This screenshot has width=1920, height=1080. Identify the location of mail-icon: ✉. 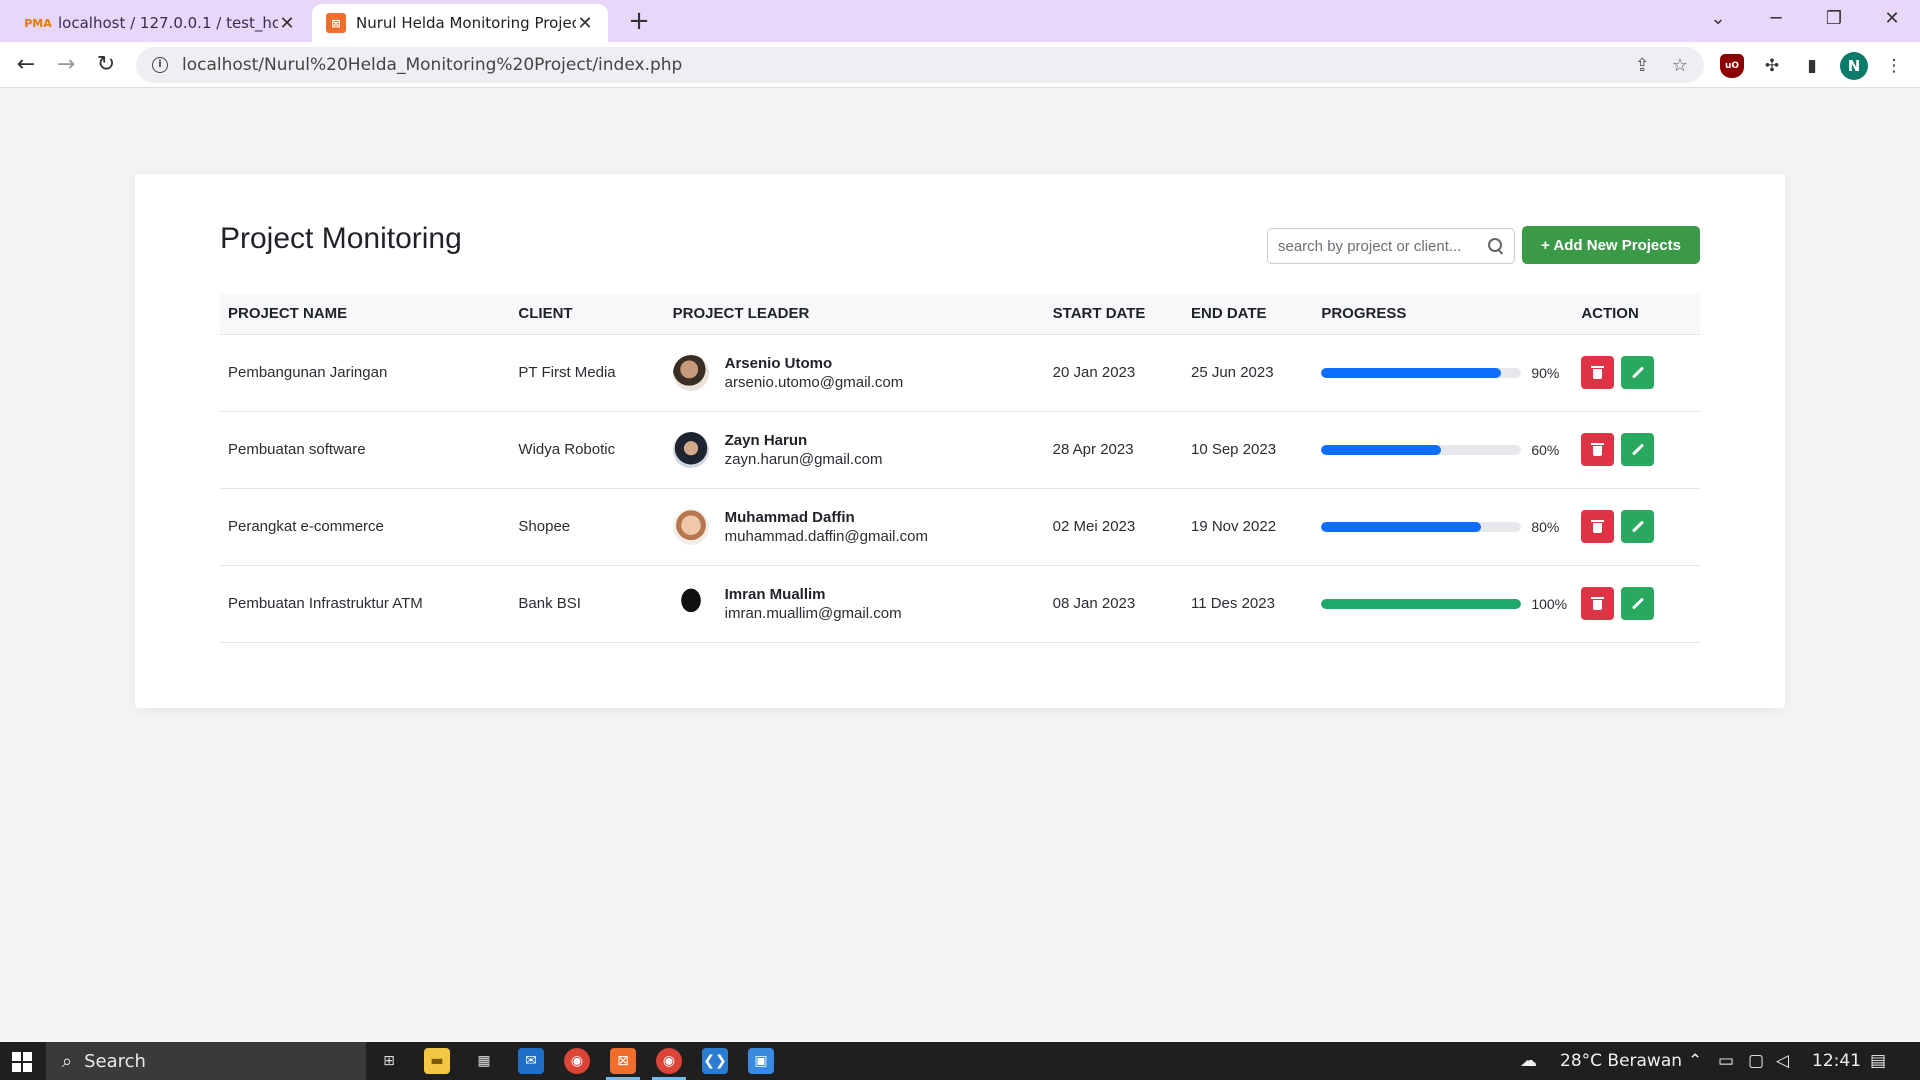
(531, 1061).